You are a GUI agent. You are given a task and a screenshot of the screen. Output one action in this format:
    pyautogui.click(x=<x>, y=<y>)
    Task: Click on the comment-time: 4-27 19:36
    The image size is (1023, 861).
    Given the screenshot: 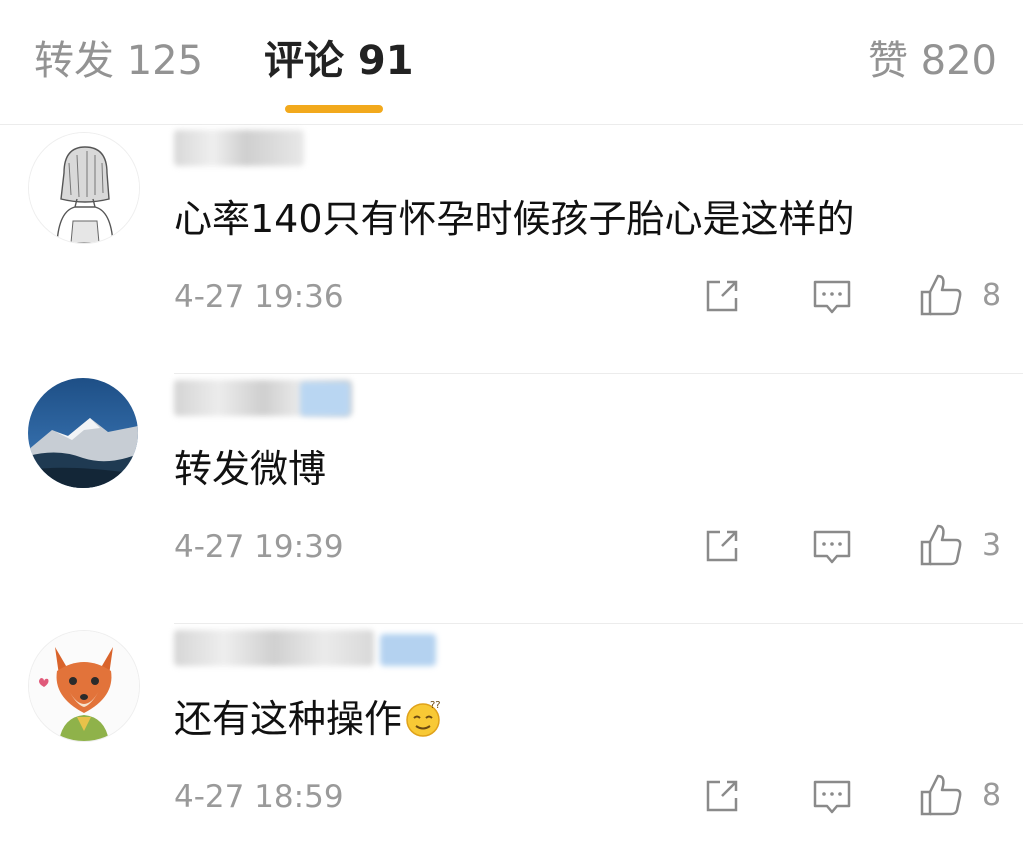 What is the action you would take?
    pyautogui.click(x=259, y=297)
    